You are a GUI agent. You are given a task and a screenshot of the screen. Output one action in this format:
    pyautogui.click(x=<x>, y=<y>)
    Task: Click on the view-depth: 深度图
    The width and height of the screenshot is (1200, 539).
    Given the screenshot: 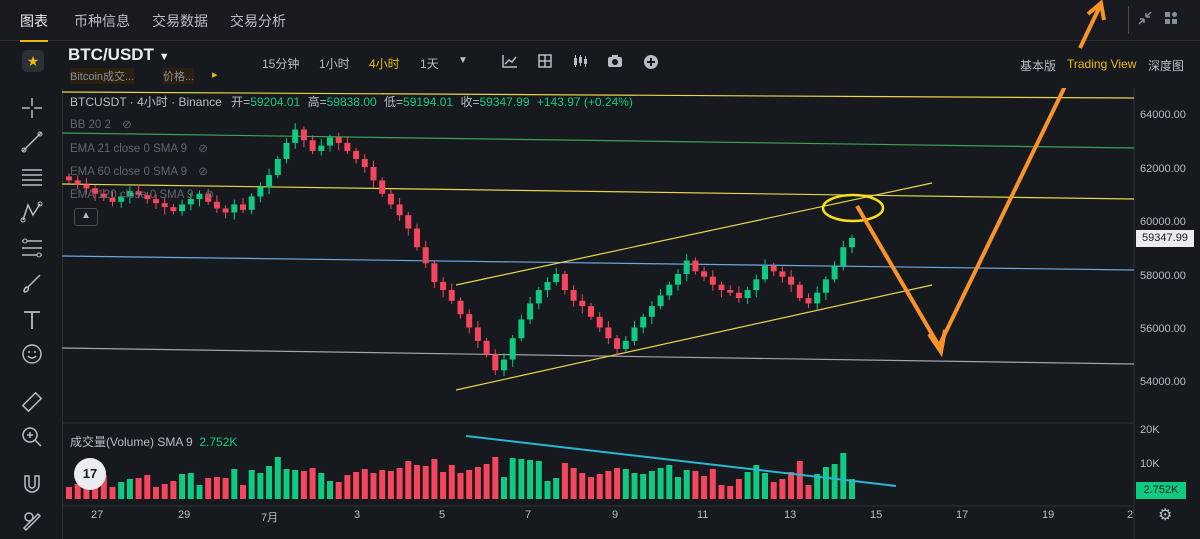 What is the action you would take?
    pyautogui.click(x=1166, y=65)
    